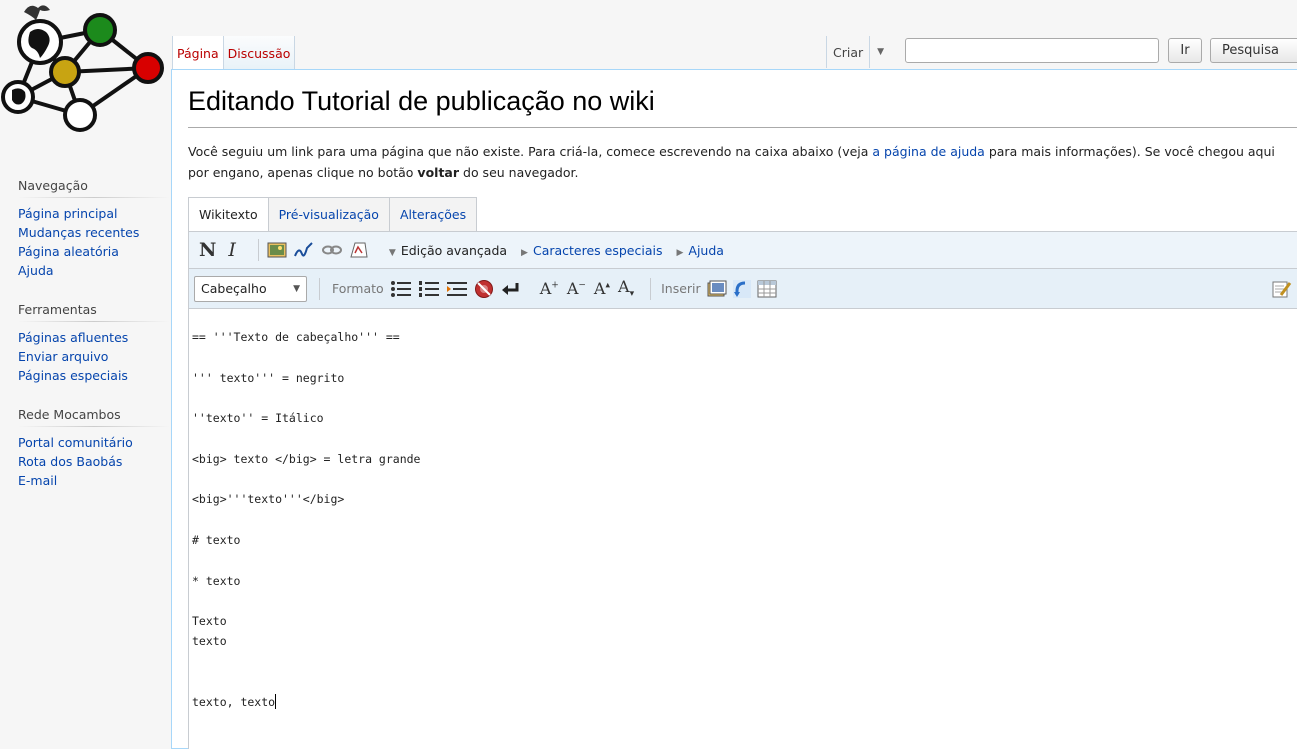 This screenshot has height=749, width=1297. Describe the element at coordinates (94, 188) in the screenshot. I see `sidebar-section-title: Navegação` at that location.